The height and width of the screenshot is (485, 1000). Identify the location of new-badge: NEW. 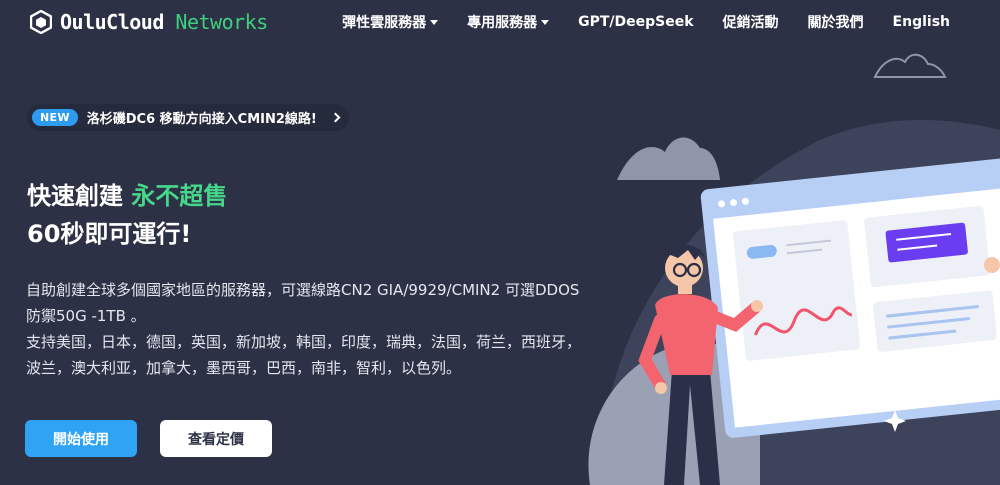
(55, 117).